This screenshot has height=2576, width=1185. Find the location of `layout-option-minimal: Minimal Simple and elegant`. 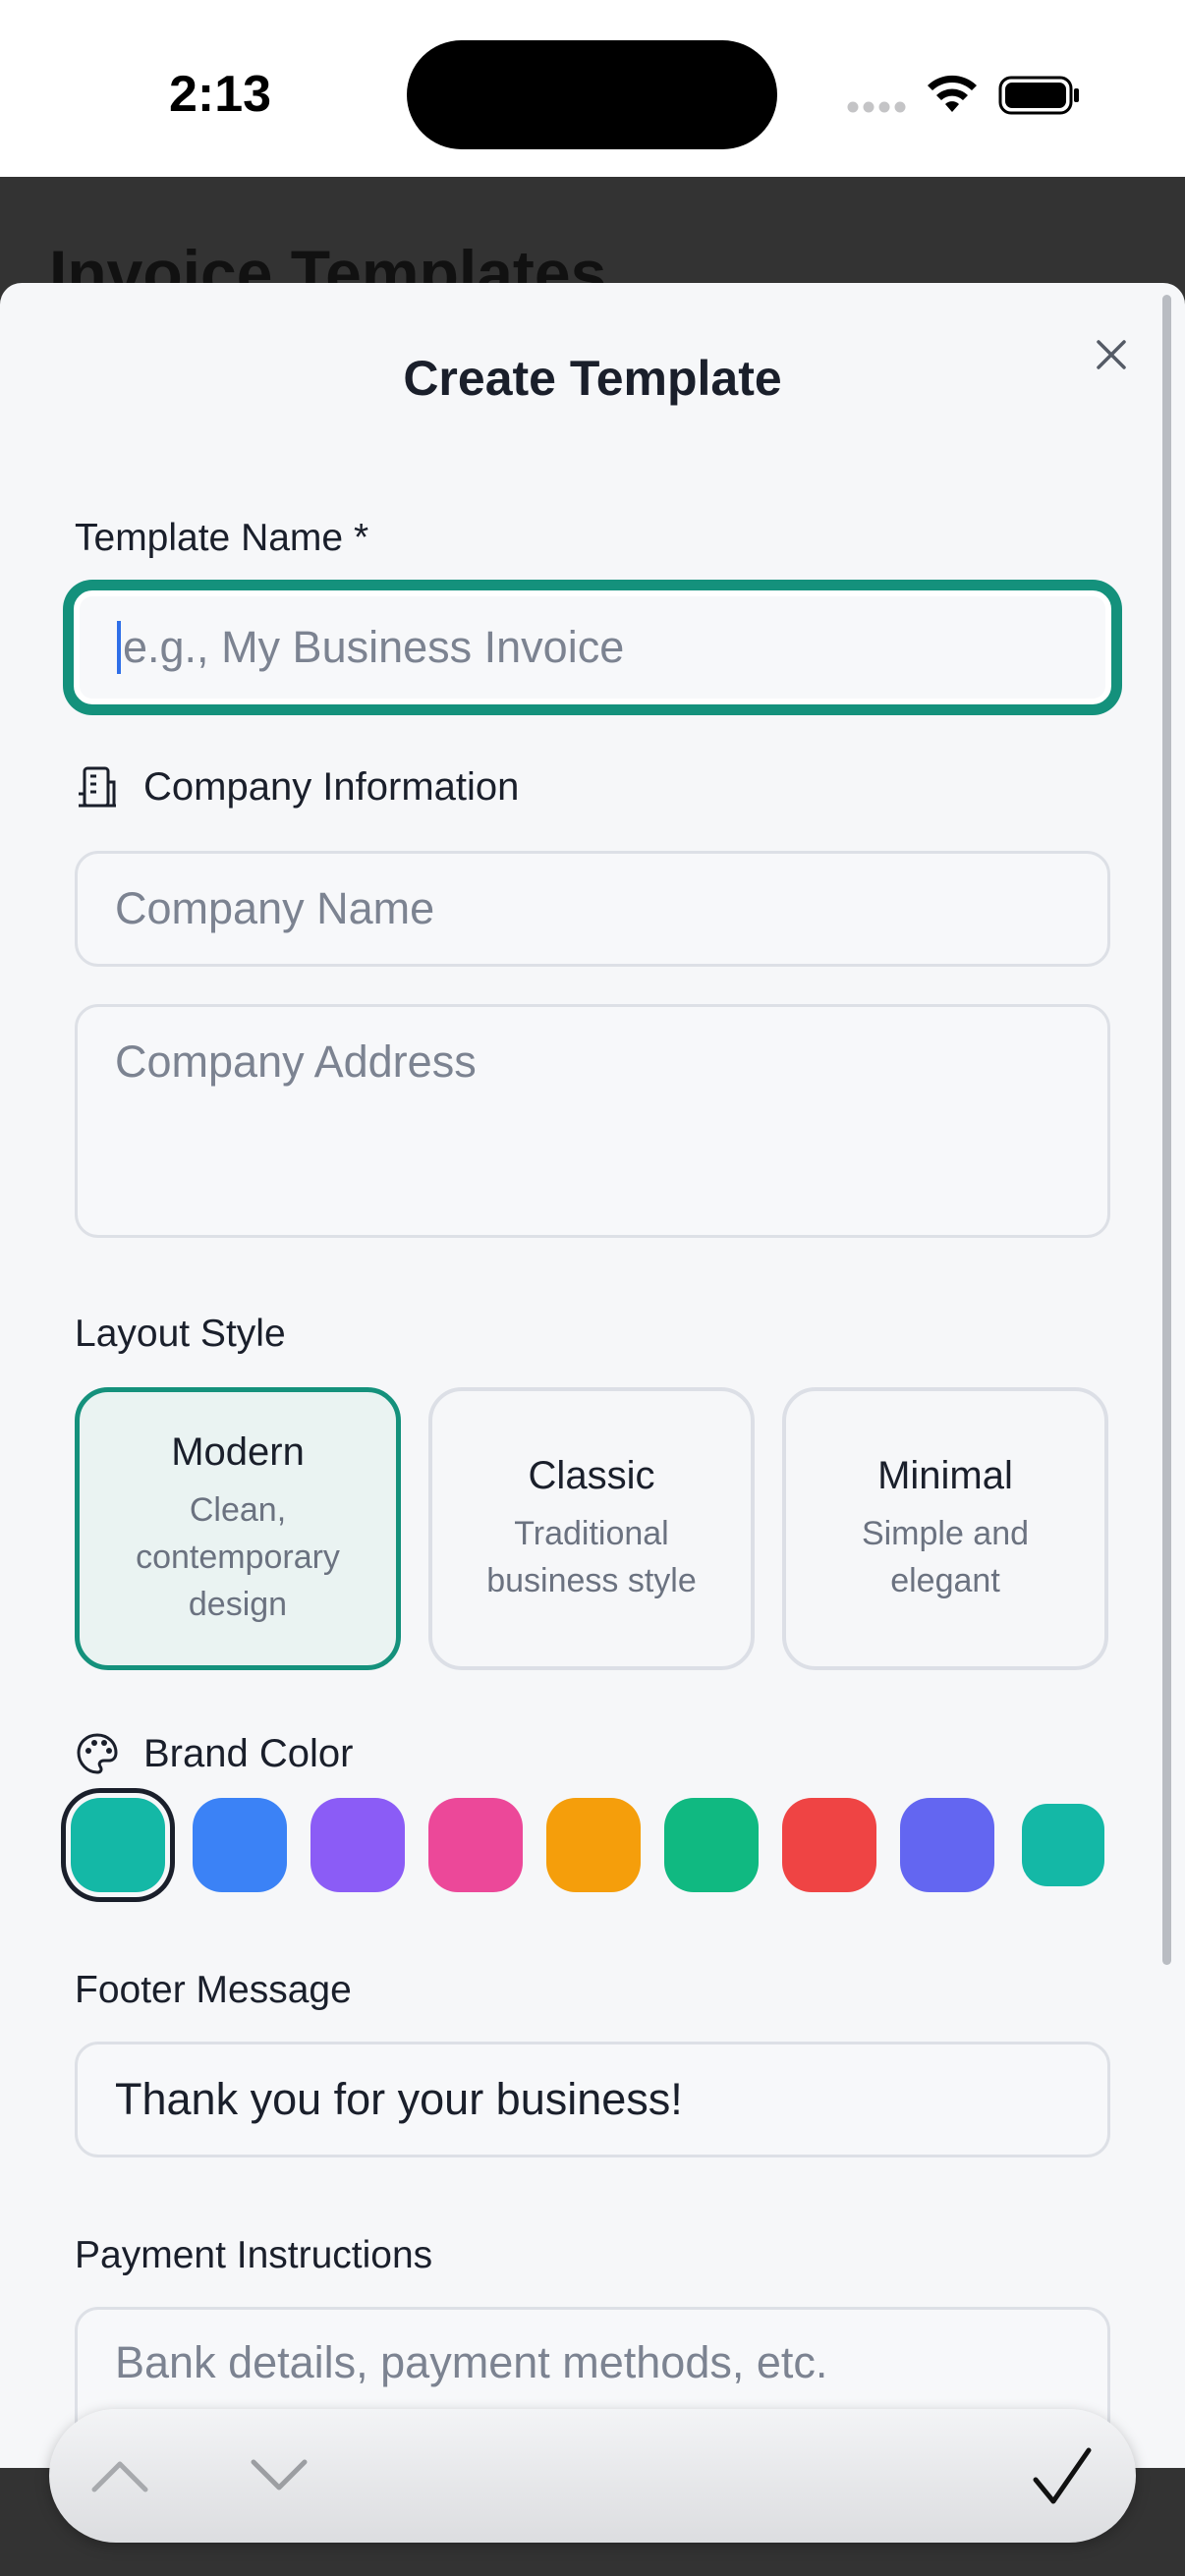

layout-option-minimal: Minimal Simple and elegant is located at coordinates (945, 1528).